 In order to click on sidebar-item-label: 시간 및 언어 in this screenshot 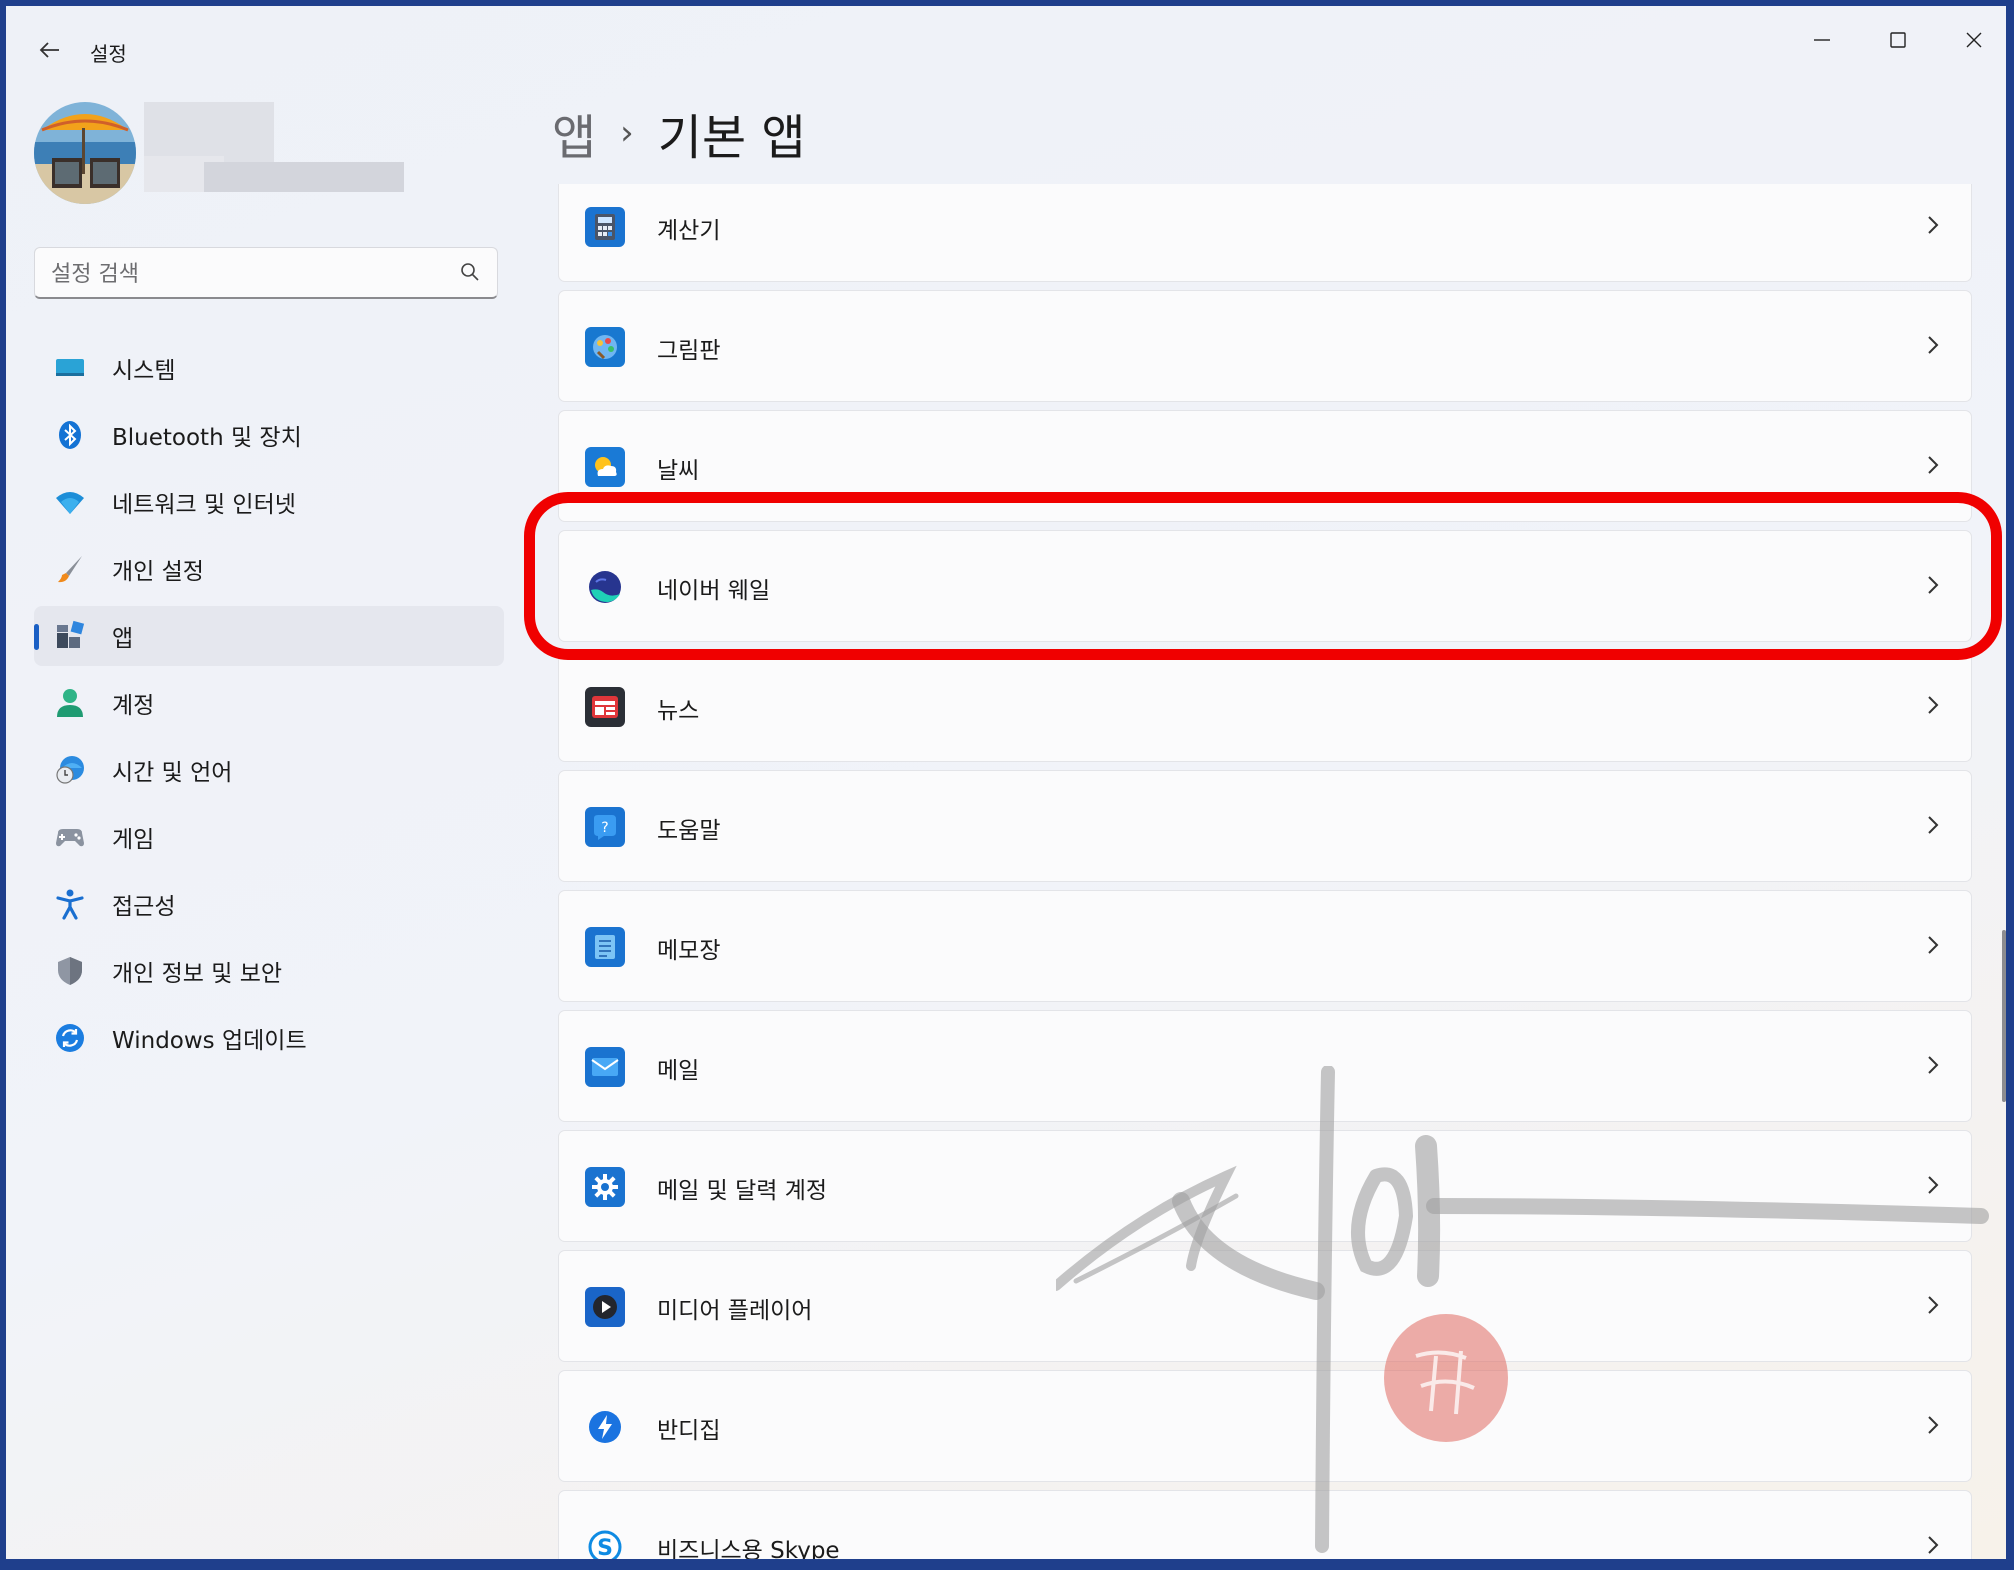, I will do `click(172, 773)`.